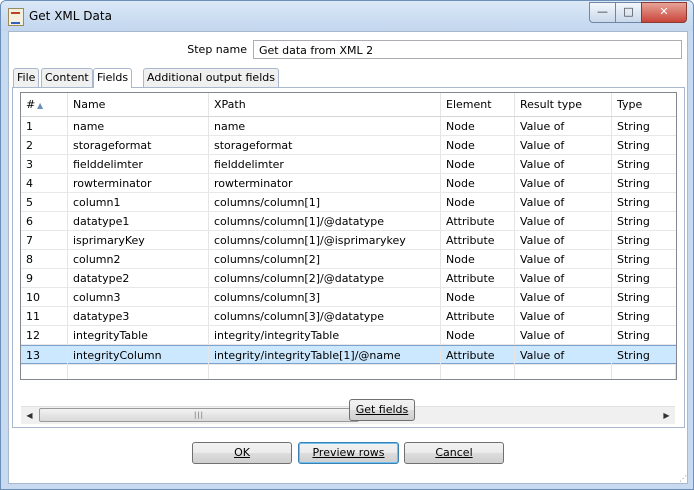  What do you see at coordinates (44, 164) in the screenshot?
I see `cell-number: 3` at bounding box center [44, 164].